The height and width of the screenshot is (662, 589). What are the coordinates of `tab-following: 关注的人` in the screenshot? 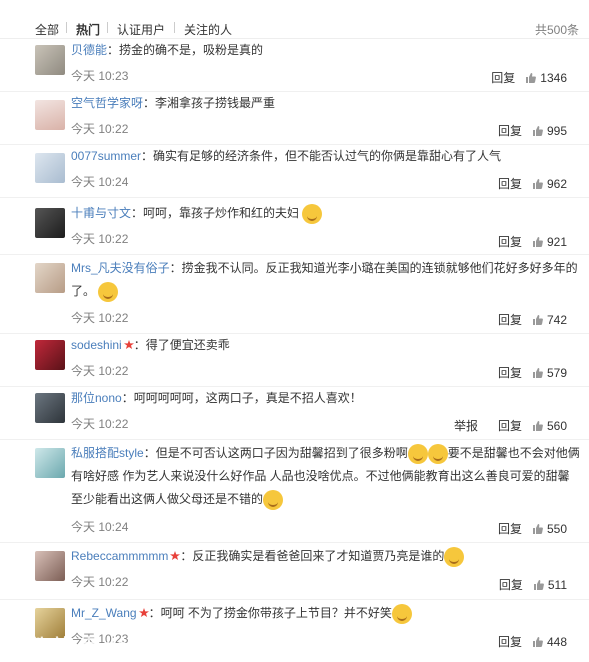 It's located at (208, 29).